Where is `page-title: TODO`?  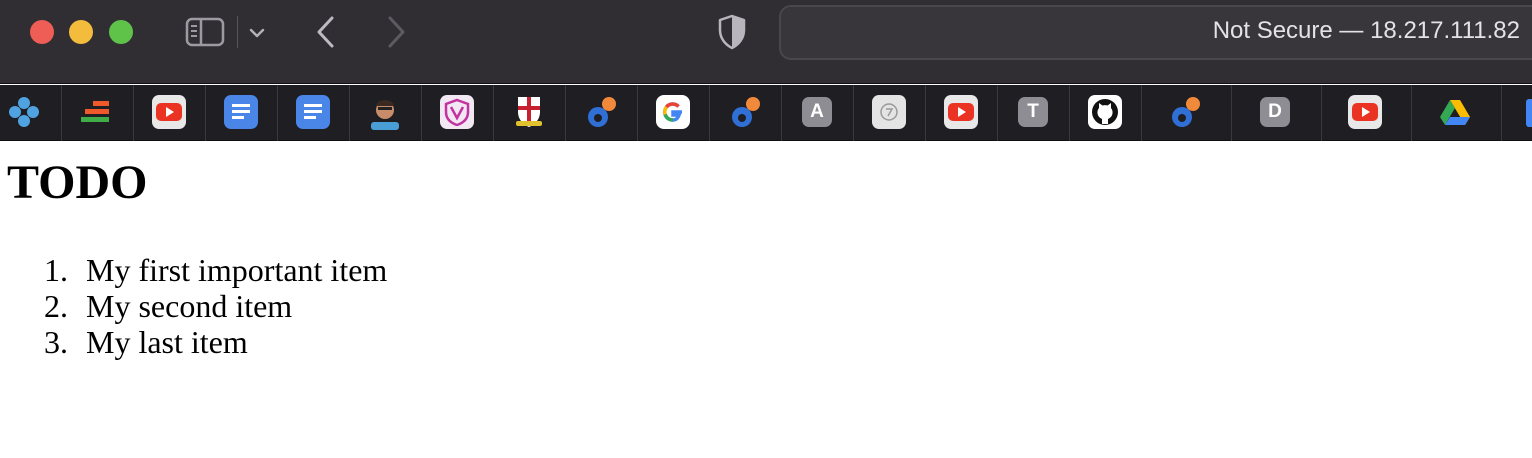 page-title: TODO is located at coordinates (77, 182).